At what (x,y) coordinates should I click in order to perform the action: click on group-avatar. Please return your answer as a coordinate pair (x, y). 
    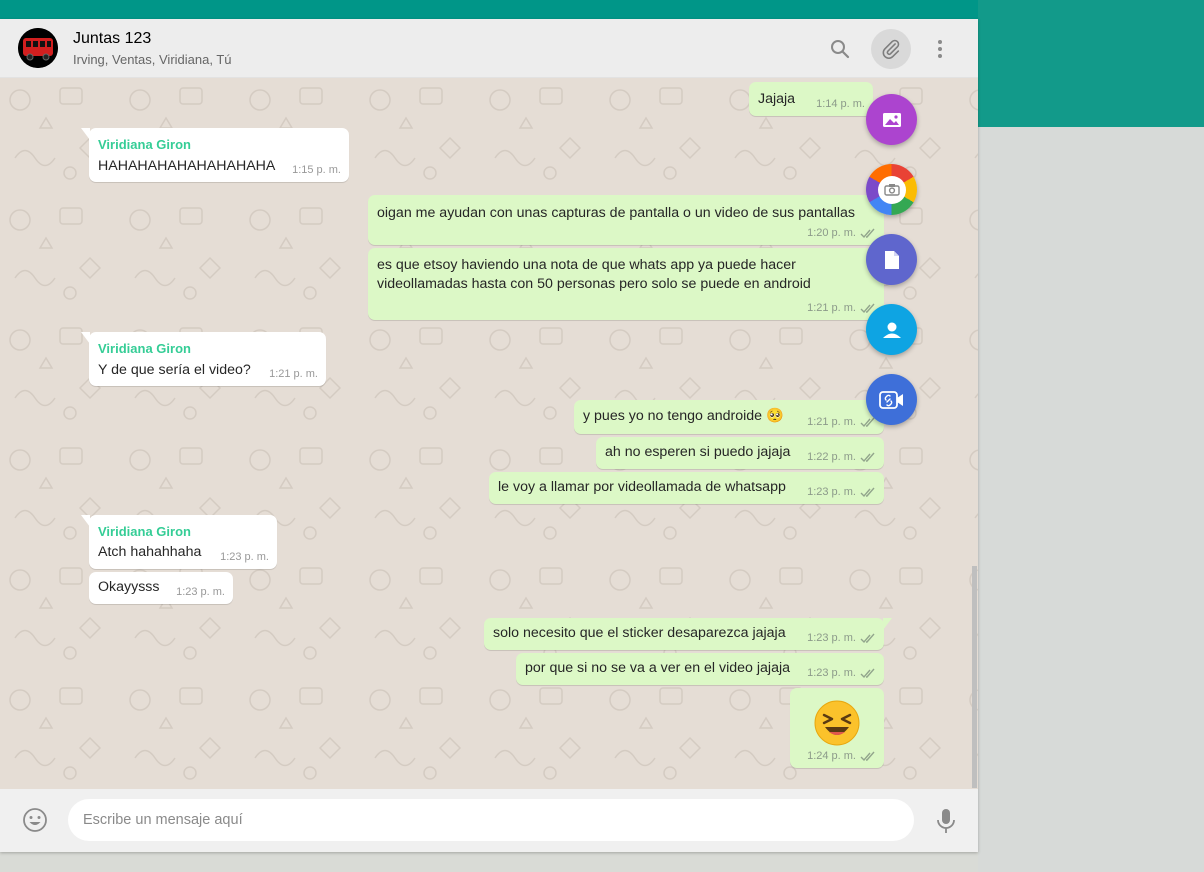
    Looking at the image, I should click on (38, 48).